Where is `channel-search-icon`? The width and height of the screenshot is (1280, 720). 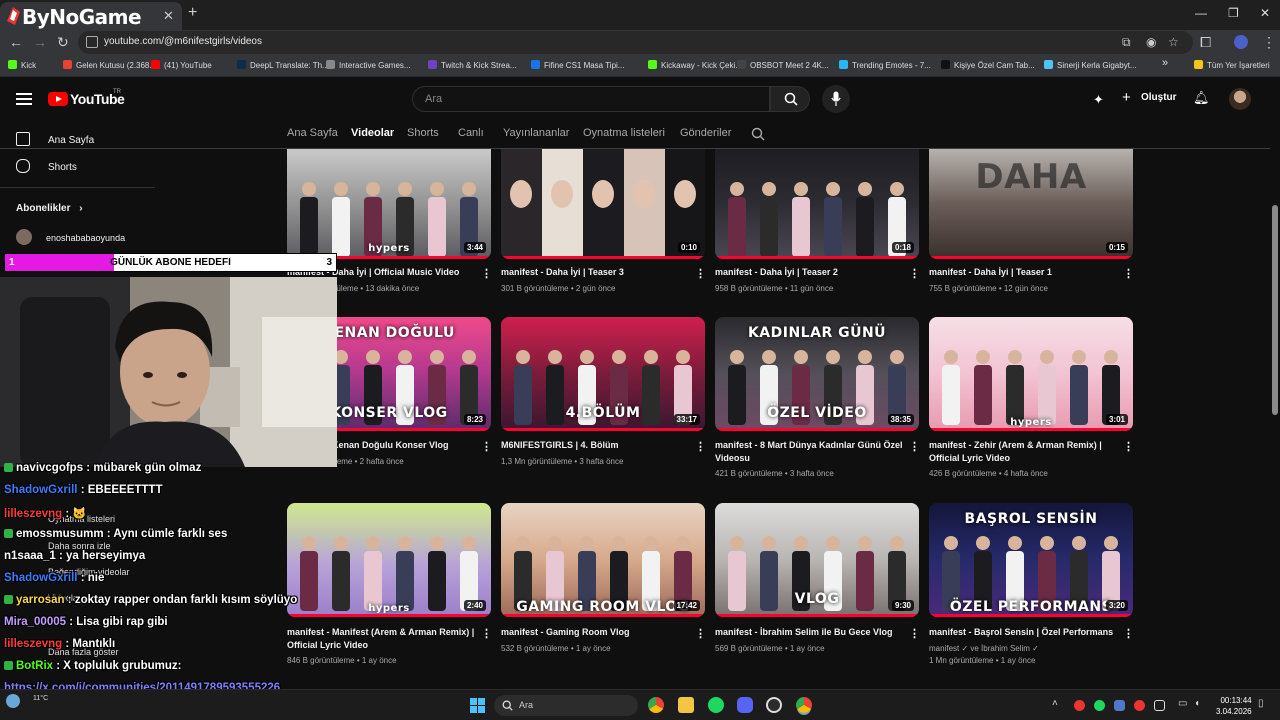 channel-search-icon is located at coordinates (758, 134).